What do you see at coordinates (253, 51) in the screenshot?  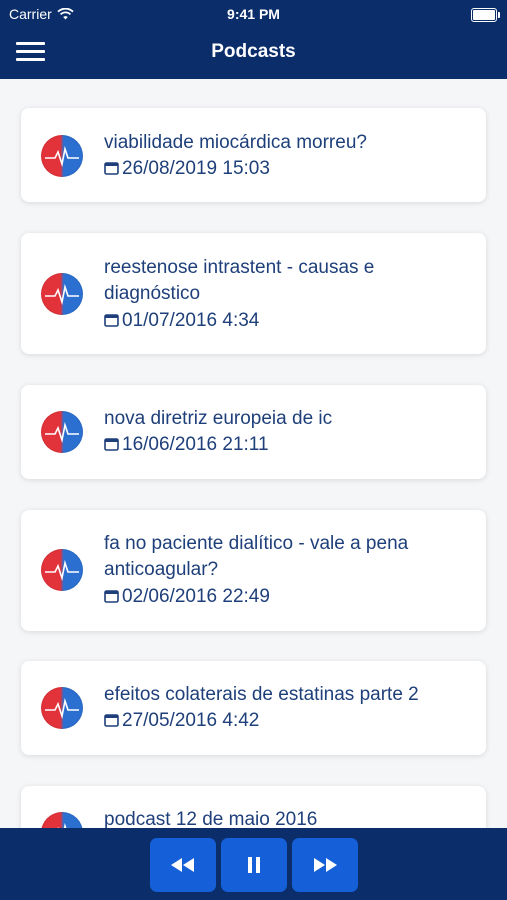 I see `page-title: Podcasts` at bounding box center [253, 51].